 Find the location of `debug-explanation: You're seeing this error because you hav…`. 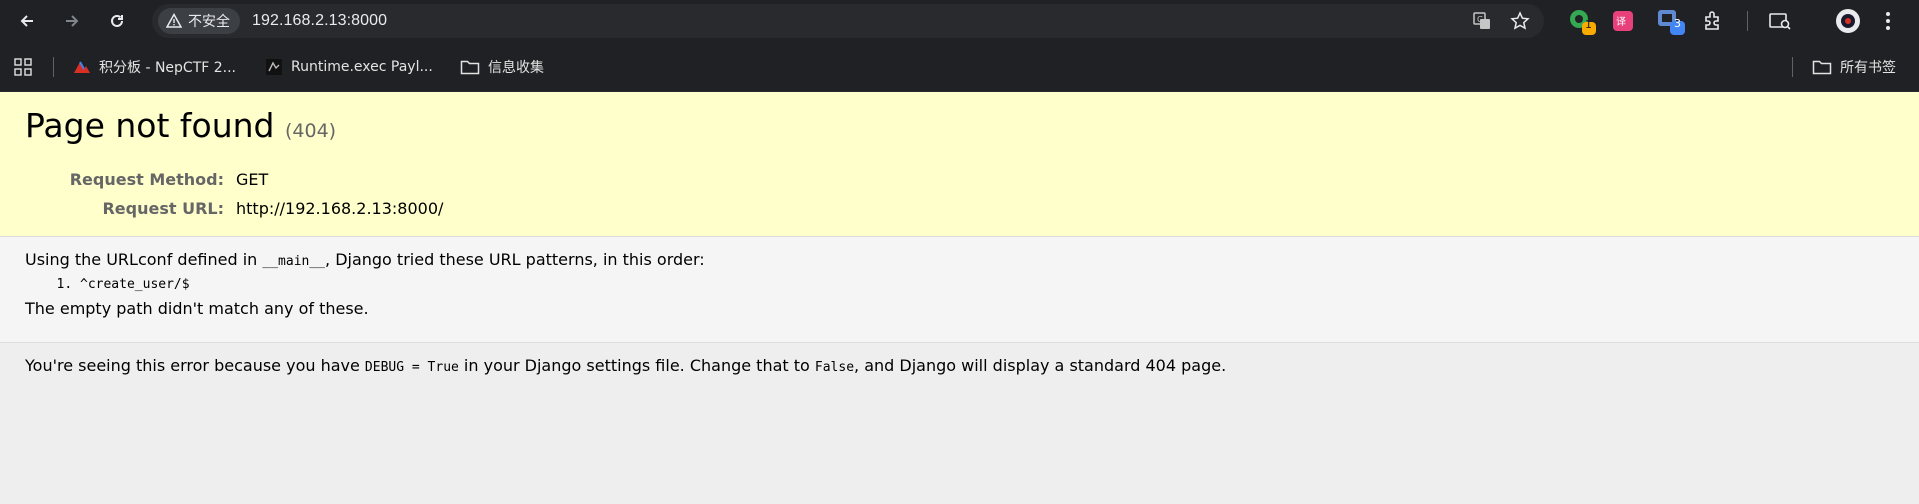

debug-explanation: You're seeing this error because you hav… is located at coordinates (959, 365).